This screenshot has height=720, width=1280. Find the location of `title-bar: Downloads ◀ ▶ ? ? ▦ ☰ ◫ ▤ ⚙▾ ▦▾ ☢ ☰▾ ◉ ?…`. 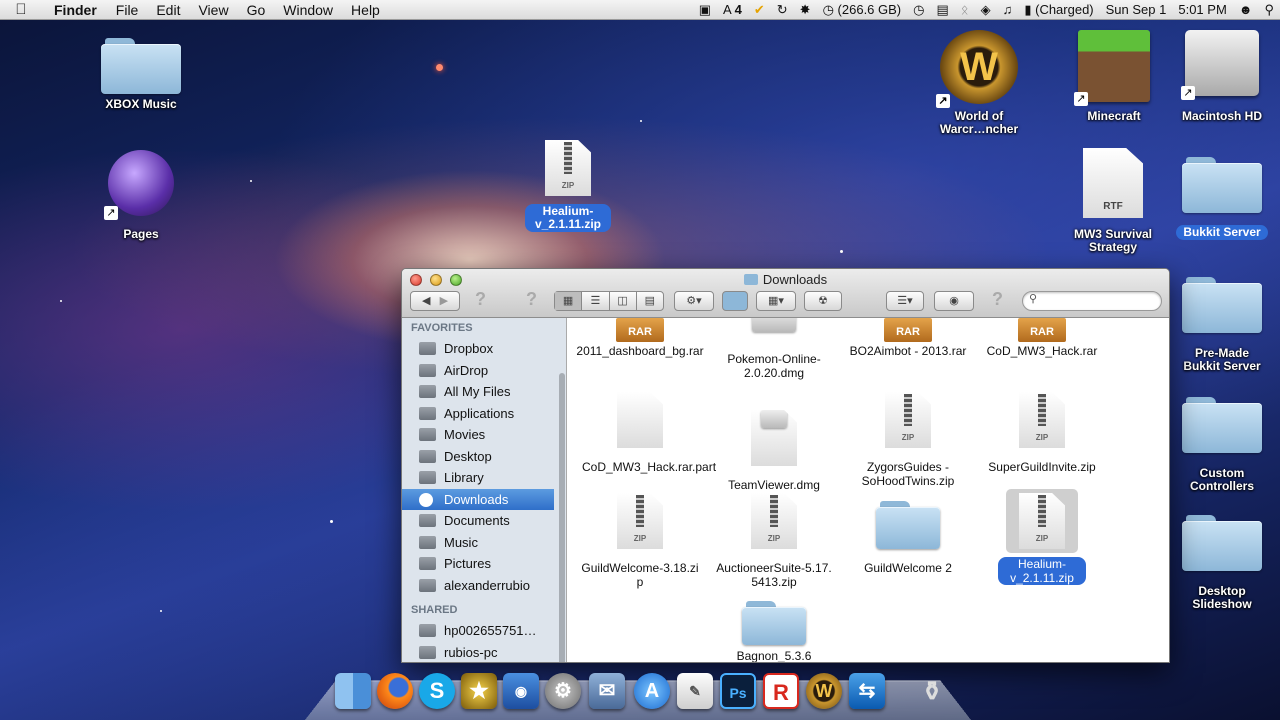

title-bar: Downloads ◀ ▶ ? ? ▦ ☰ ◫ ▤ ⚙▾ ▦▾ ☢ ☰▾ ◉ ?… is located at coordinates (785, 293).